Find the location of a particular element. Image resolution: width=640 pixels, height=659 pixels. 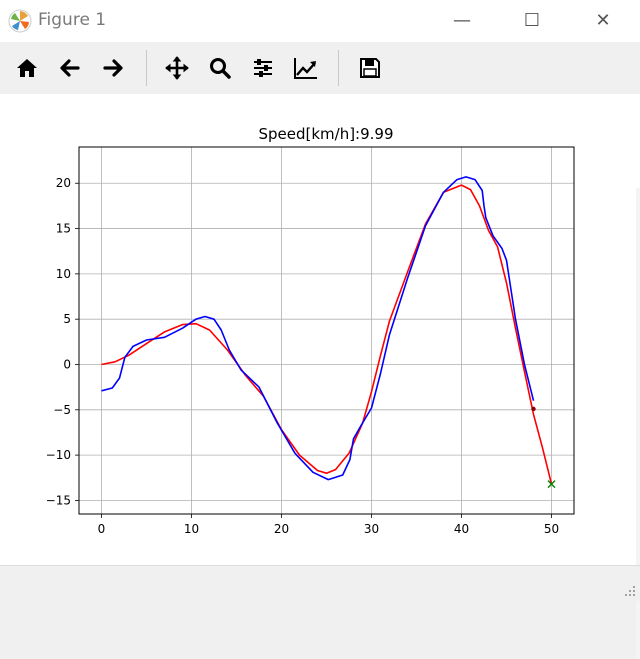

navigation-toolbar is located at coordinates (320, 68).